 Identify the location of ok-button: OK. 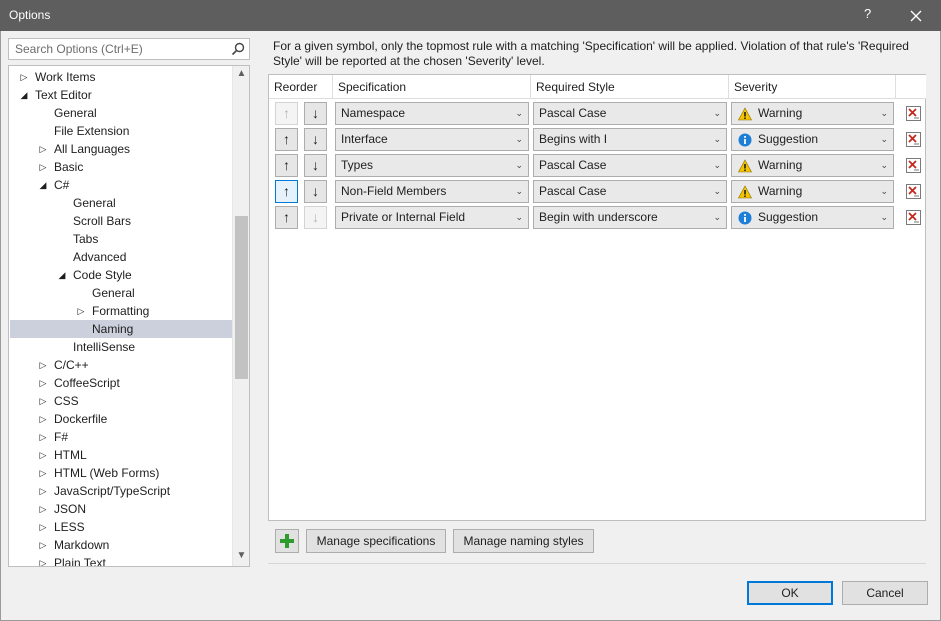
(790, 593).